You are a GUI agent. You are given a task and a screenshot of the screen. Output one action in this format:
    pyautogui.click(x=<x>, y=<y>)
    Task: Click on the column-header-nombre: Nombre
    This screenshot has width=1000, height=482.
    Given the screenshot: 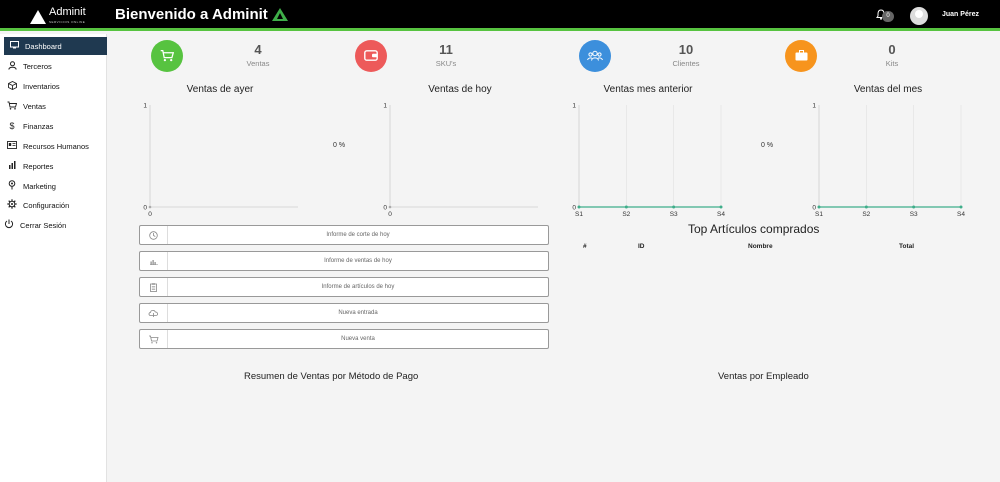 What is the action you would take?
    pyautogui.click(x=760, y=246)
    